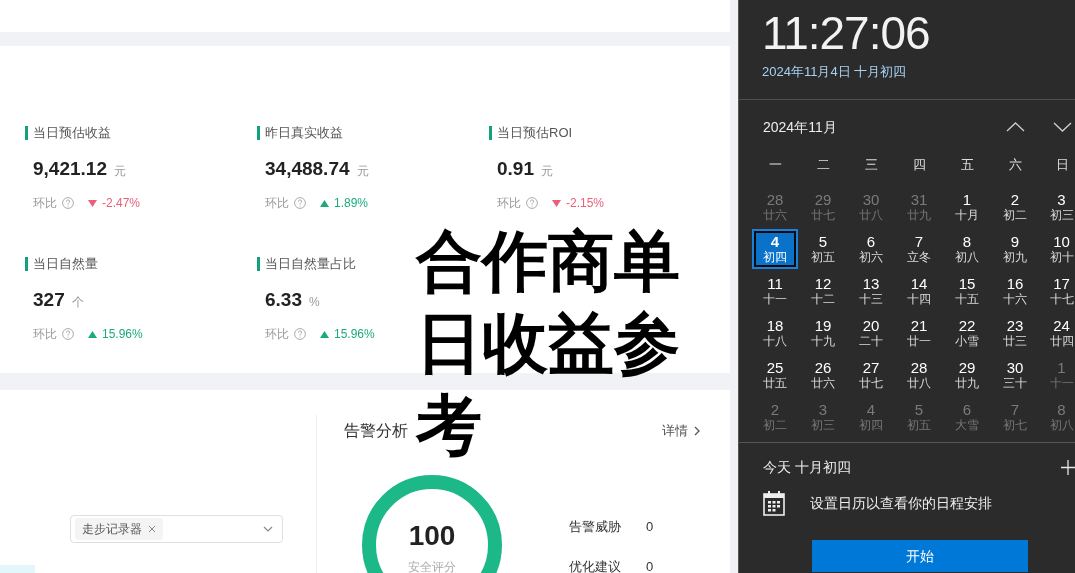 This screenshot has width=1075, height=573. What do you see at coordinates (595, 527) in the screenshot?
I see `stat-label: 告警威胁` at bounding box center [595, 527].